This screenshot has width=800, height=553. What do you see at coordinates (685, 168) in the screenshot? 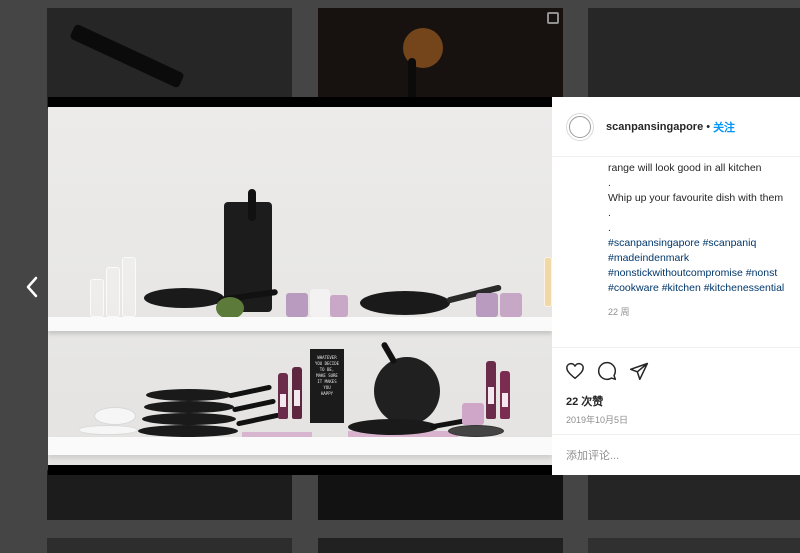
I see `caption-line: range will look good in all kitchen` at bounding box center [685, 168].